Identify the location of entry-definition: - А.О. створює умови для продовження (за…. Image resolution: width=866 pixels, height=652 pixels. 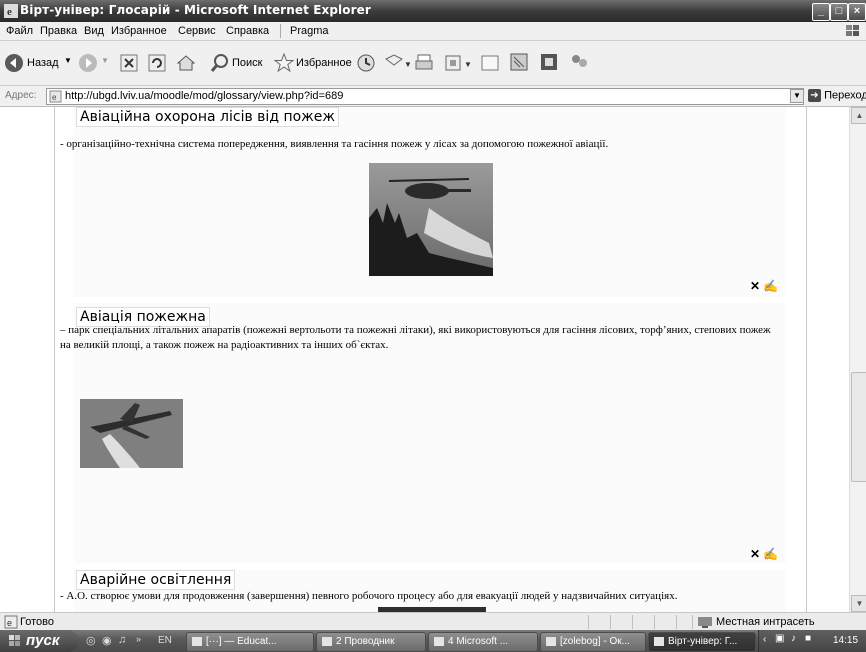
(369, 596).